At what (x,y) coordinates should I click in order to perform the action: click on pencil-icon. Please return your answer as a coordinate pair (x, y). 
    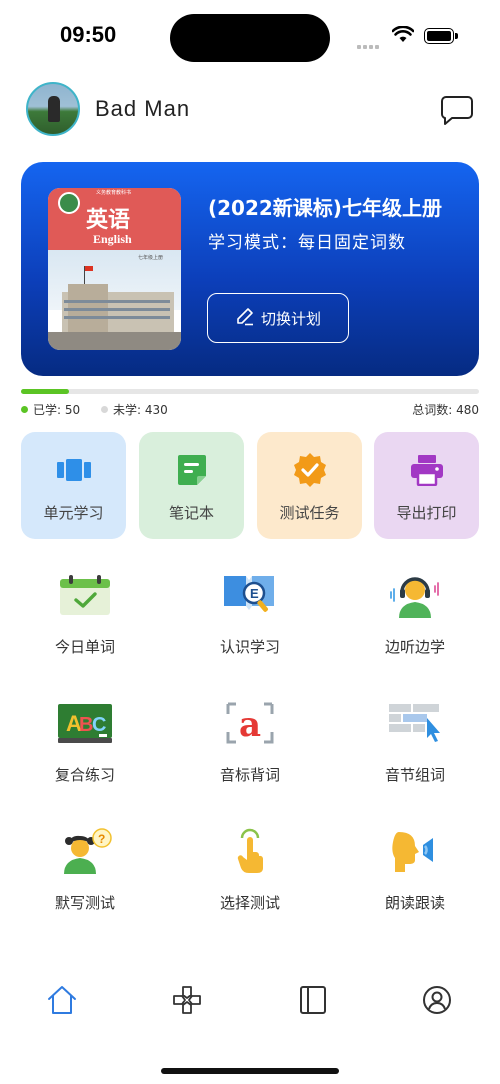
    Looking at the image, I should click on (245, 318).